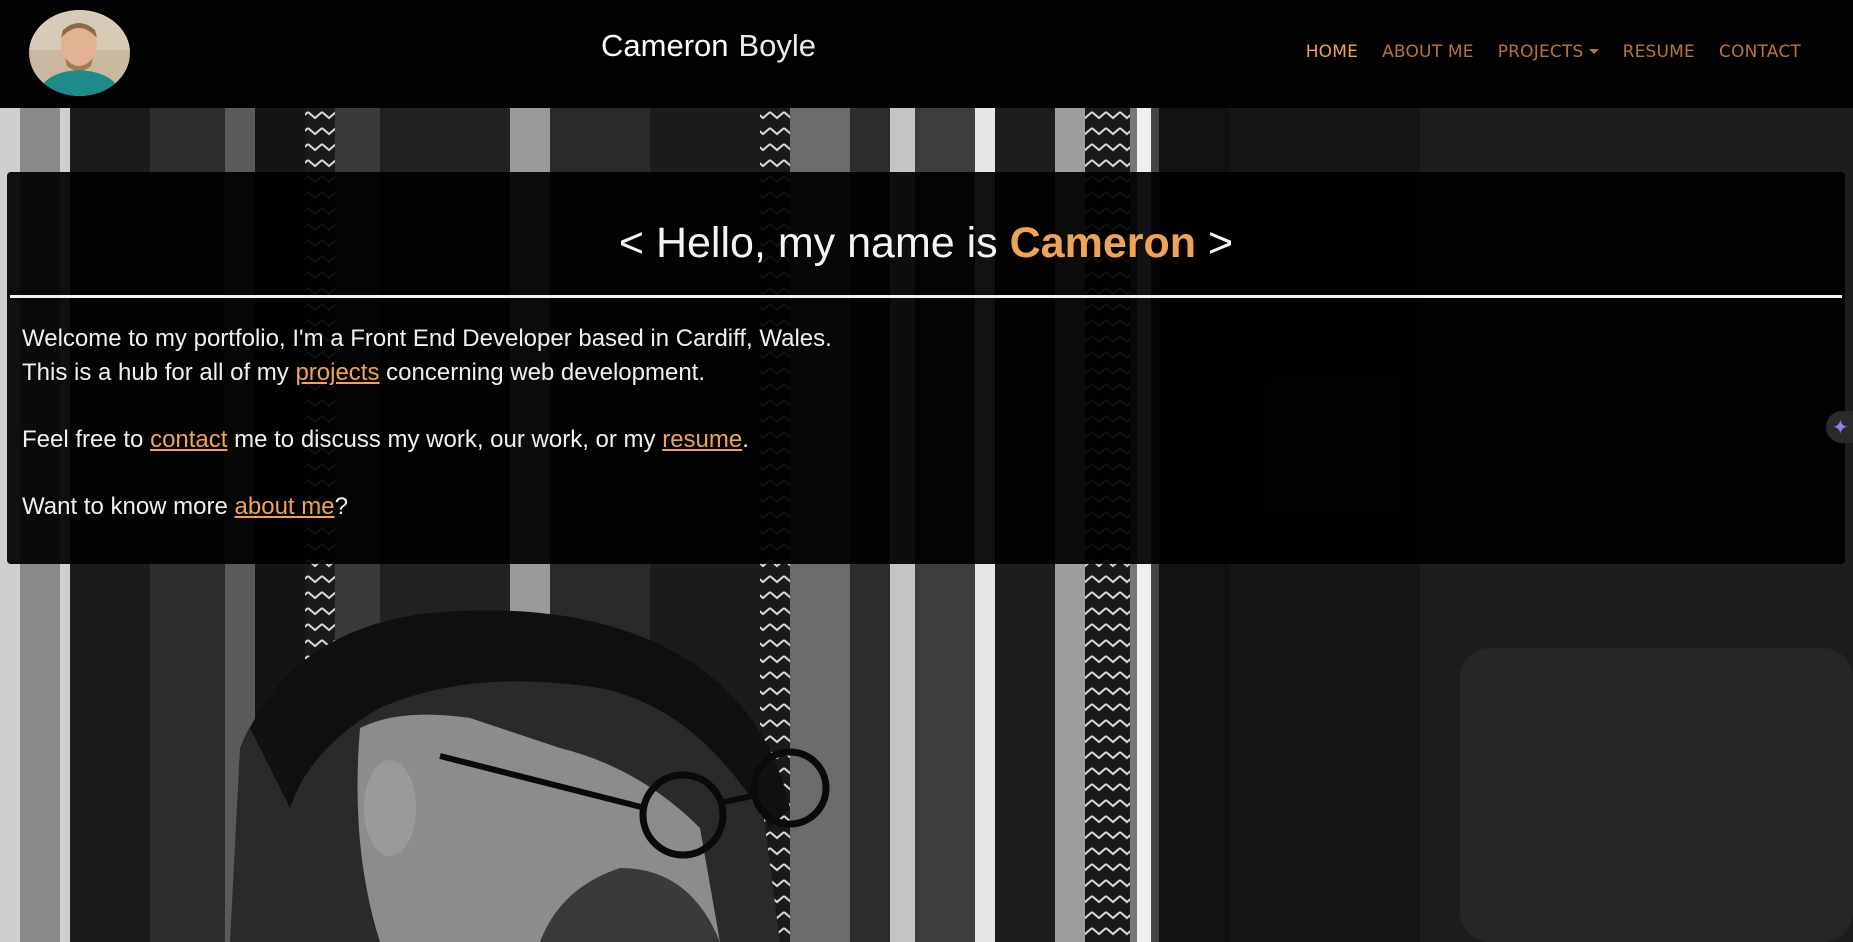 The width and height of the screenshot is (1853, 942). What do you see at coordinates (188, 439) in the screenshot?
I see `contact-link: contact` at bounding box center [188, 439].